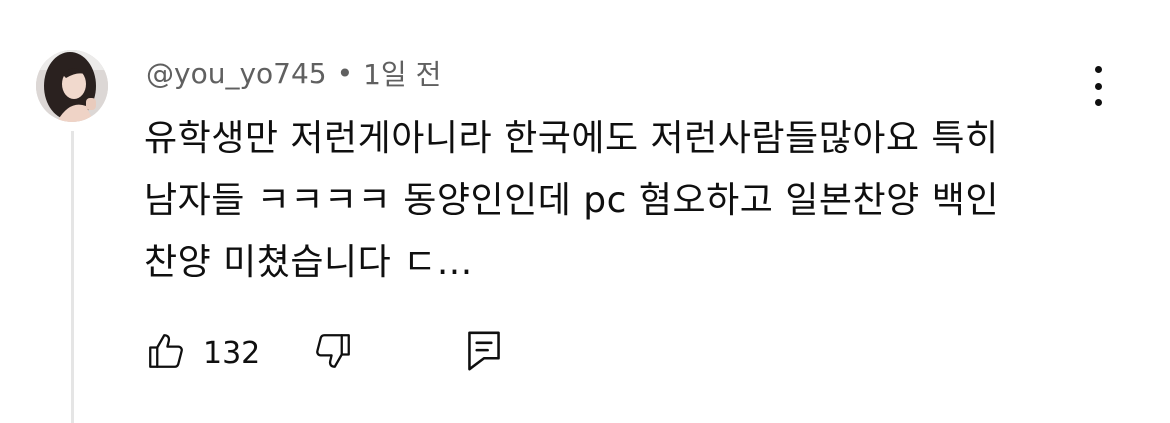 This screenshot has height=423, width=1170. Describe the element at coordinates (72, 277) in the screenshot. I see `thread-line` at that location.